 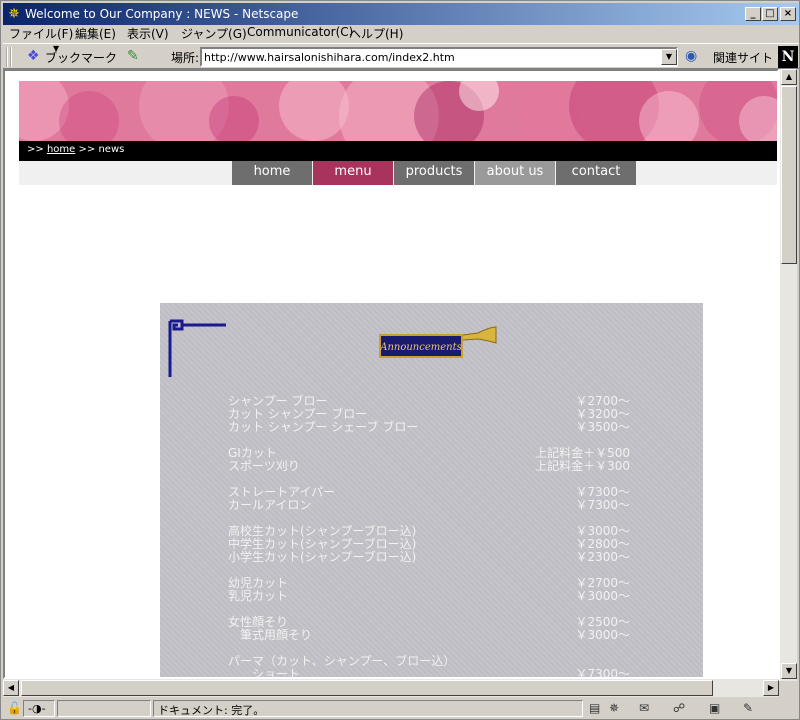 What do you see at coordinates (596, 173) in the screenshot?
I see `nav-contact: contact` at bounding box center [596, 173].